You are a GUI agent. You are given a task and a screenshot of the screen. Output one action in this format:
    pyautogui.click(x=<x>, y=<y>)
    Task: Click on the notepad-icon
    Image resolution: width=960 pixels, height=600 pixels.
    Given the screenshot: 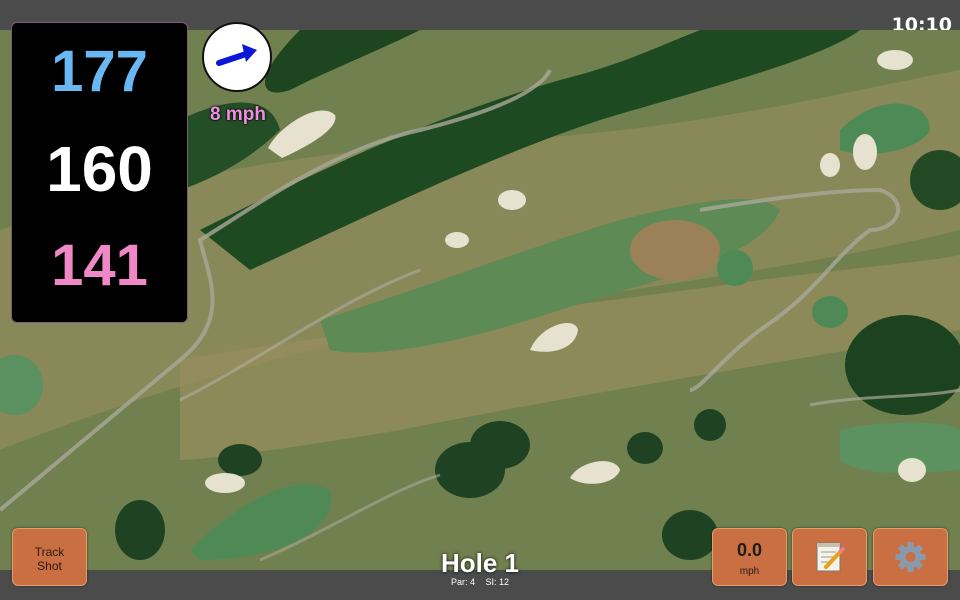 What is the action you would take?
    pyautogui.click(x=830, y=557)
    